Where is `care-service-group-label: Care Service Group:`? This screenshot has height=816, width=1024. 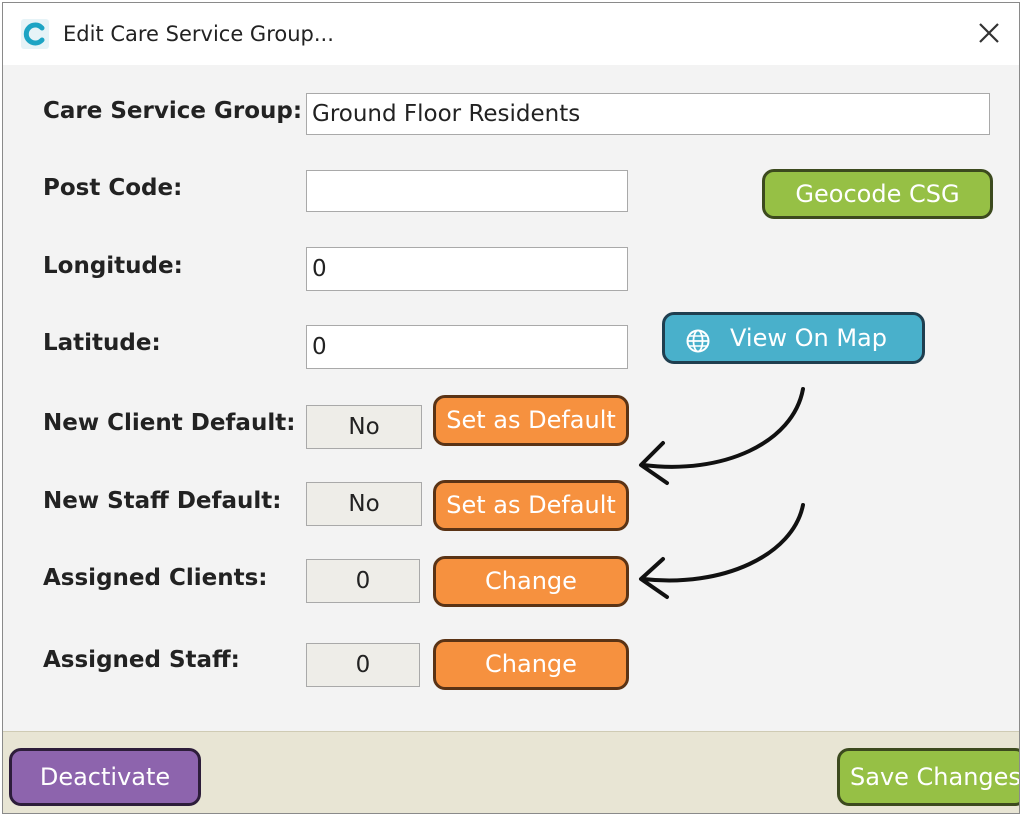
care-service-group-label: Care Service Group: is located at coordinates (173, 111).